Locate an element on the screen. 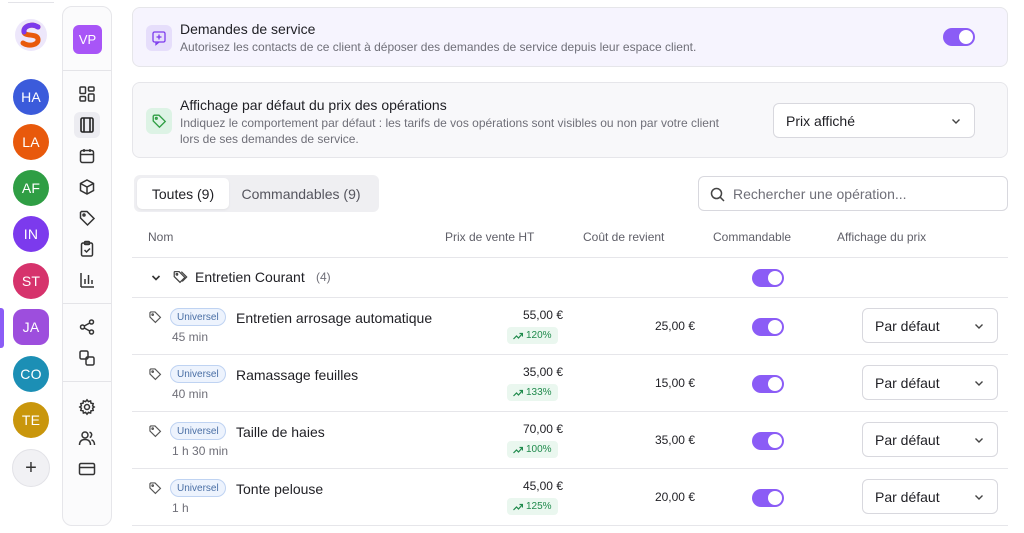  tasks-button is located at coordinates (87, 249).